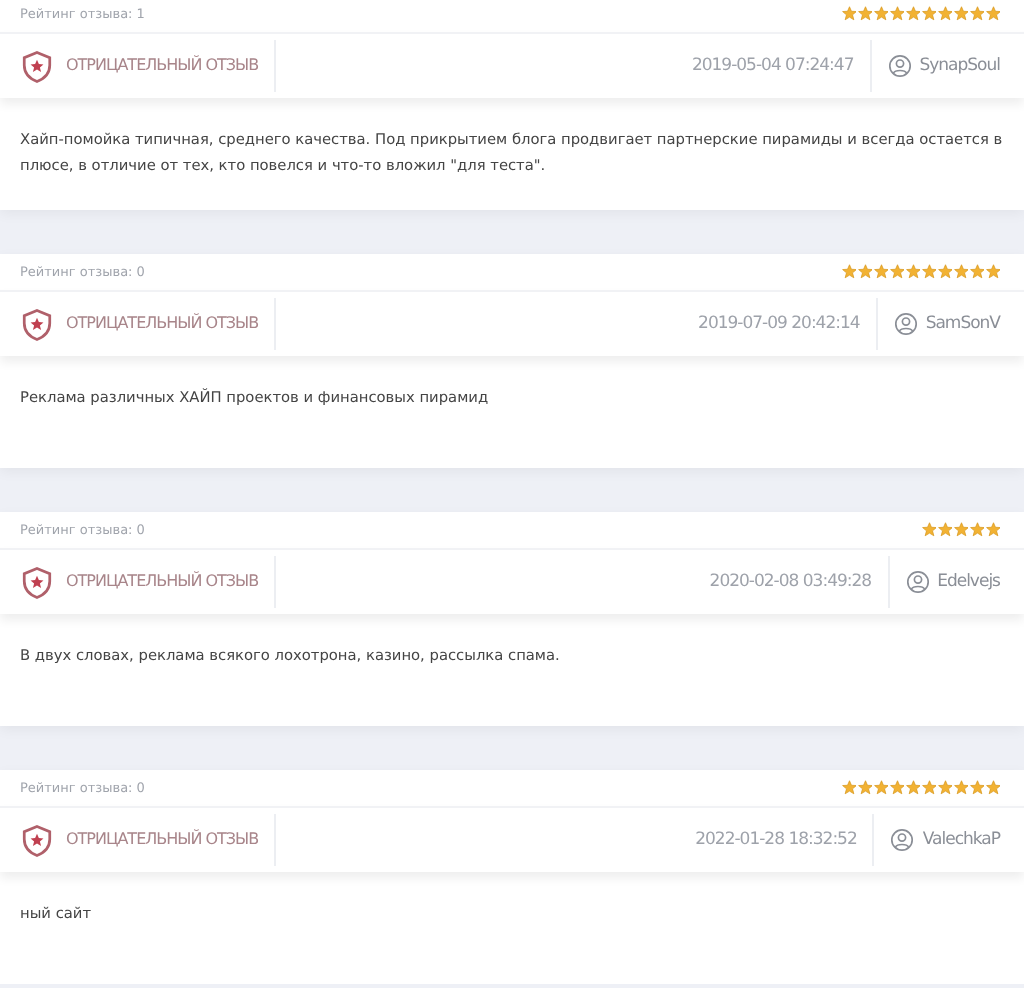 This screenshot has height=988, width=1024. What do you see at coordinates (781, 66) in the screenshot?
I see `review-date: 2019-05-04 07:24:47` at bounding box center [781, 66].